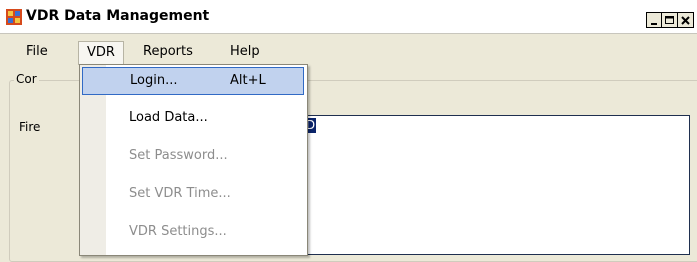  I want to click on window-controls, so click(670, 21).